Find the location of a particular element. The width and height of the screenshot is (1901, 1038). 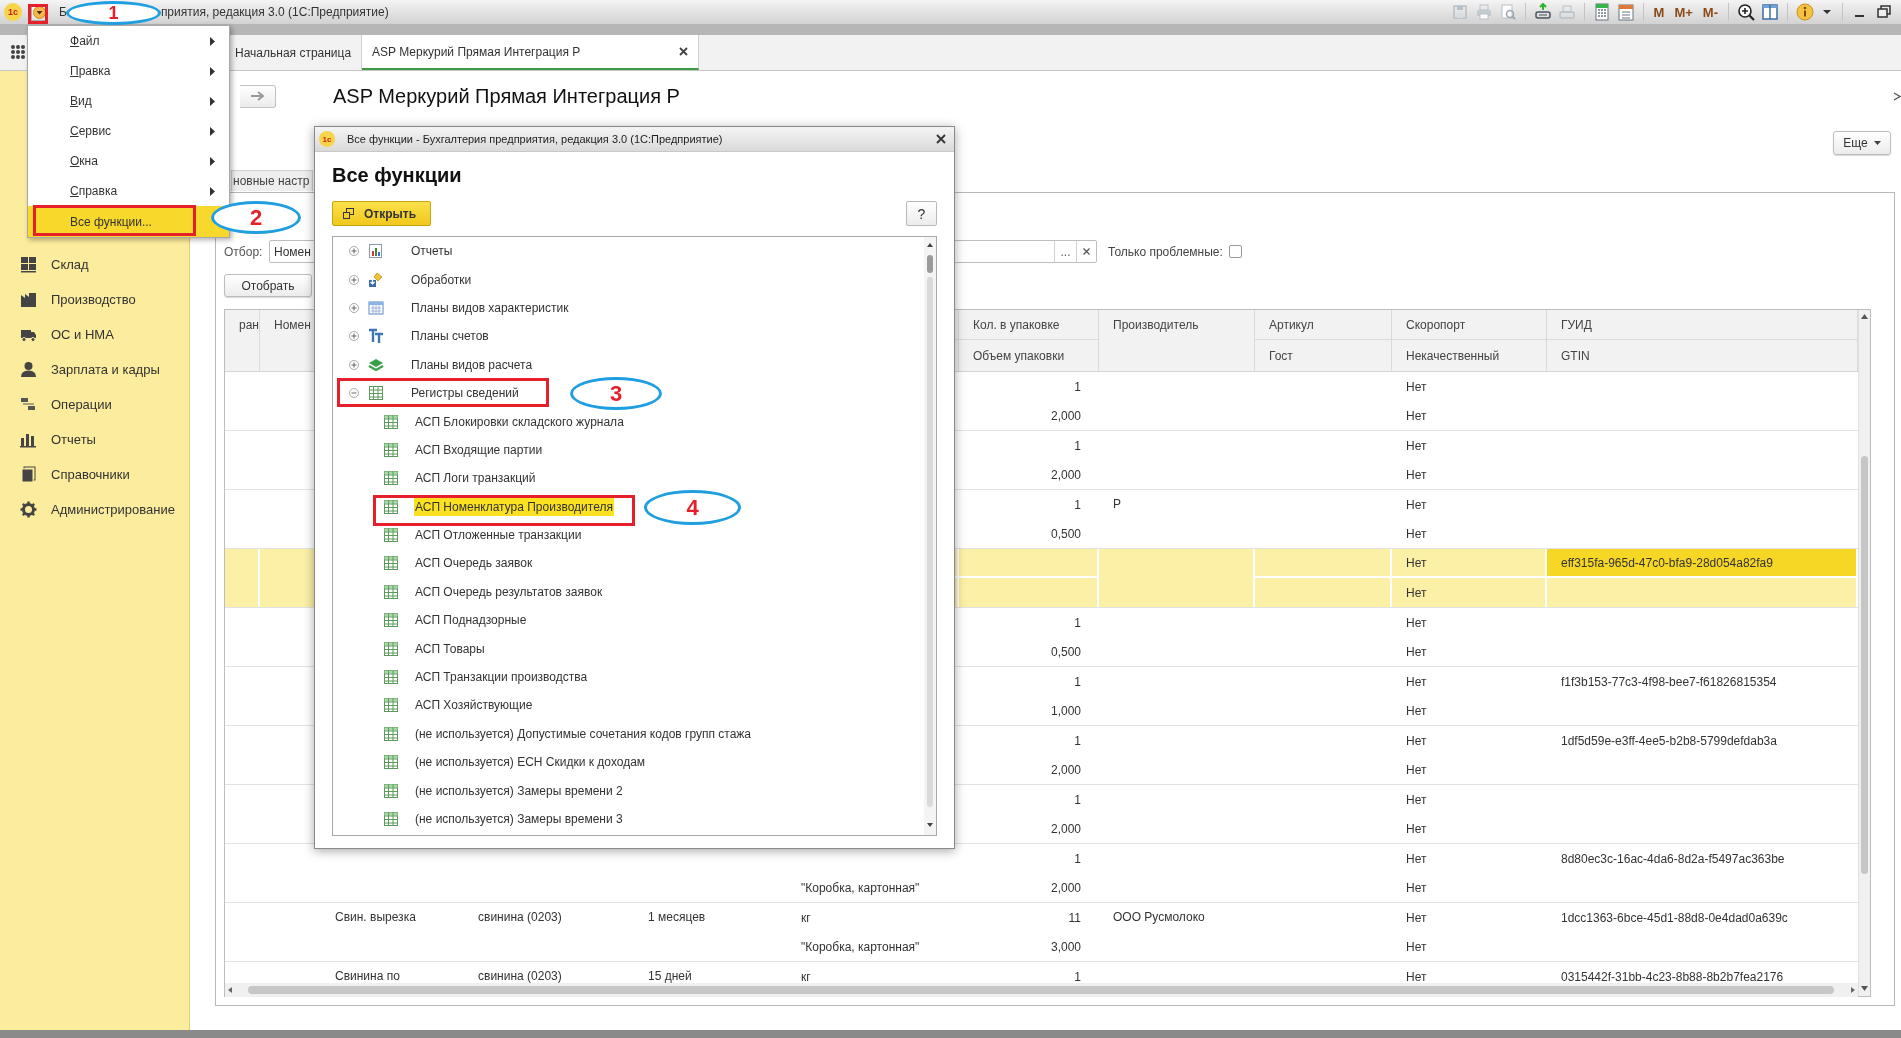

tree-item: АСП Товары is located at coordinates (450, 648).